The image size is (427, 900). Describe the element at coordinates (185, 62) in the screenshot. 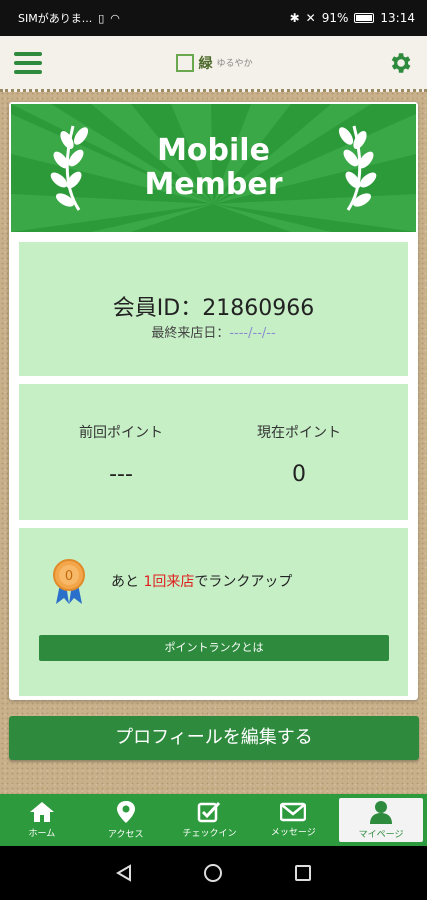

I see `logo-mark` at that location.